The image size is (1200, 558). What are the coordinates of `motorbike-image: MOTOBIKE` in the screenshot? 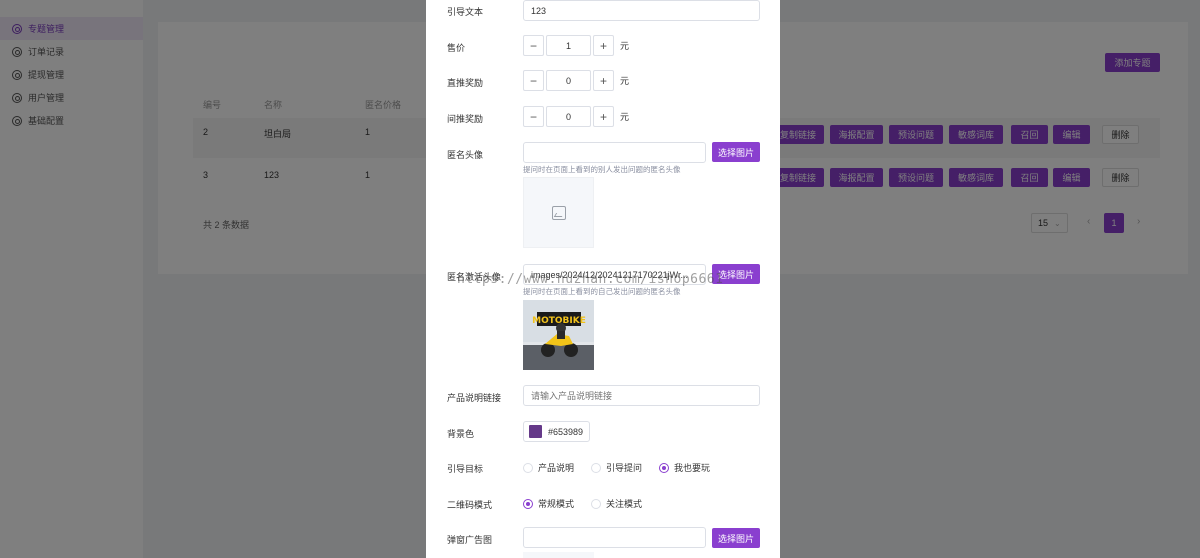 It's located at (558, 335).